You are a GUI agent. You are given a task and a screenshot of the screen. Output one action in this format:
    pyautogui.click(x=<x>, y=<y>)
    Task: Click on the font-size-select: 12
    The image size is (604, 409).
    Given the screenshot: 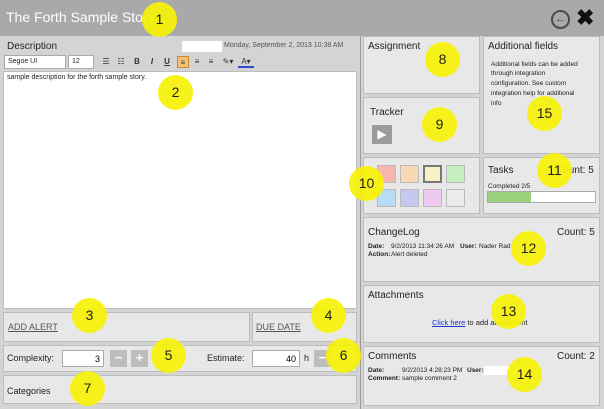 What is the action you would take?
    pyautogui.click(x=81, y=62)
    